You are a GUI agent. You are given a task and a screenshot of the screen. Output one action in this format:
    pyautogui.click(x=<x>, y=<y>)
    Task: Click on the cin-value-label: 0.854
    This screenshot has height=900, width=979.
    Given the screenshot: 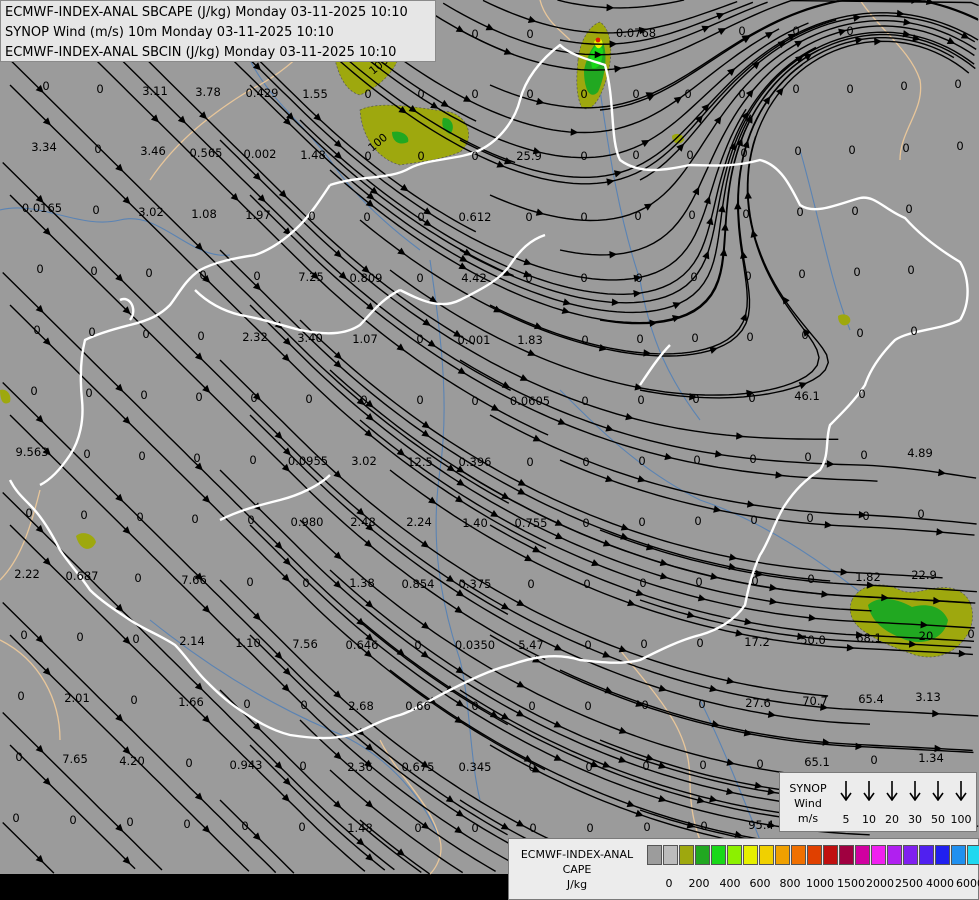 What is the action you would take?
    pyautogui.click(x=418, y=584)
    